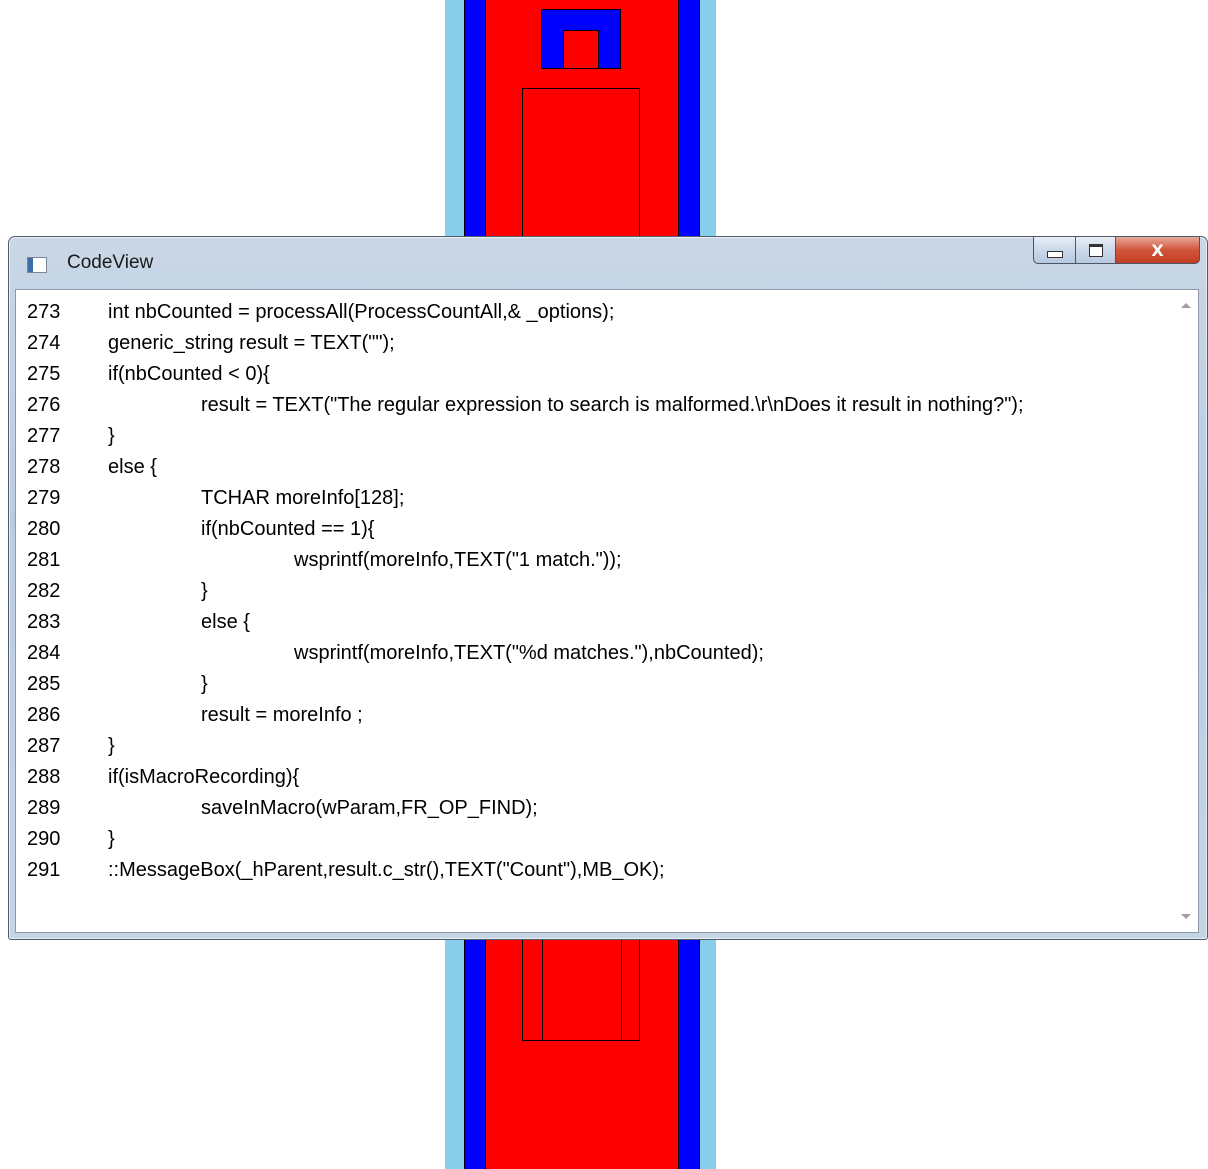  Describe the element at coordinates (288, 529) in the screenshot. I see `line-text: if(nbCounted == 1){` at that location.